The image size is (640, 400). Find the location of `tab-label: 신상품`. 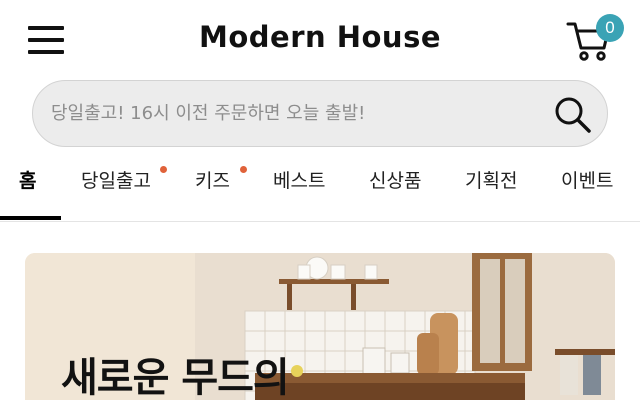

tab-label: 신상품 is located at coordinates (395, 181).